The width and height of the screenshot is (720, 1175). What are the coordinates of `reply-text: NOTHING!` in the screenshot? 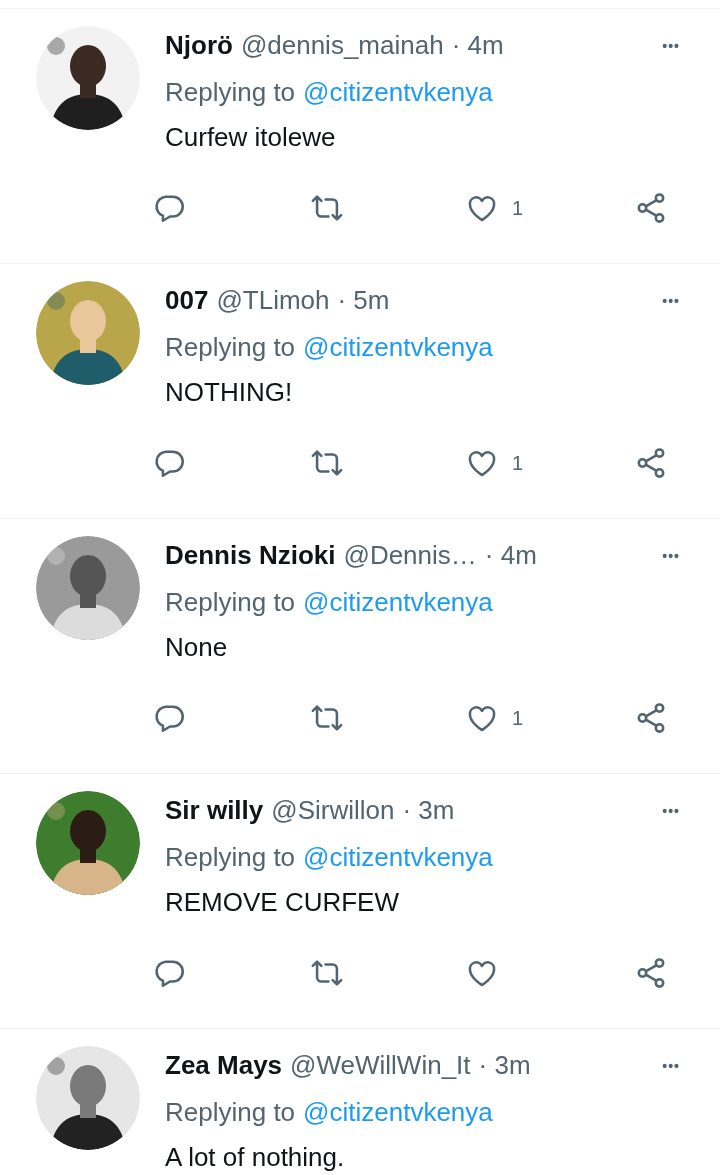 It's located at (229, 392).